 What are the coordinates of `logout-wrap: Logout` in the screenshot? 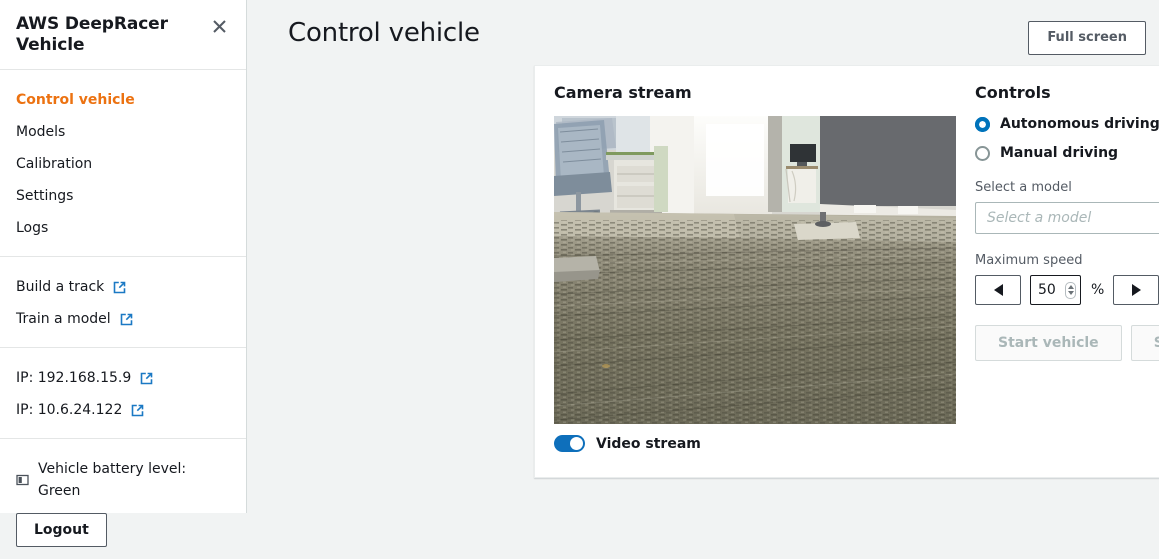 It's located at (123, 527).